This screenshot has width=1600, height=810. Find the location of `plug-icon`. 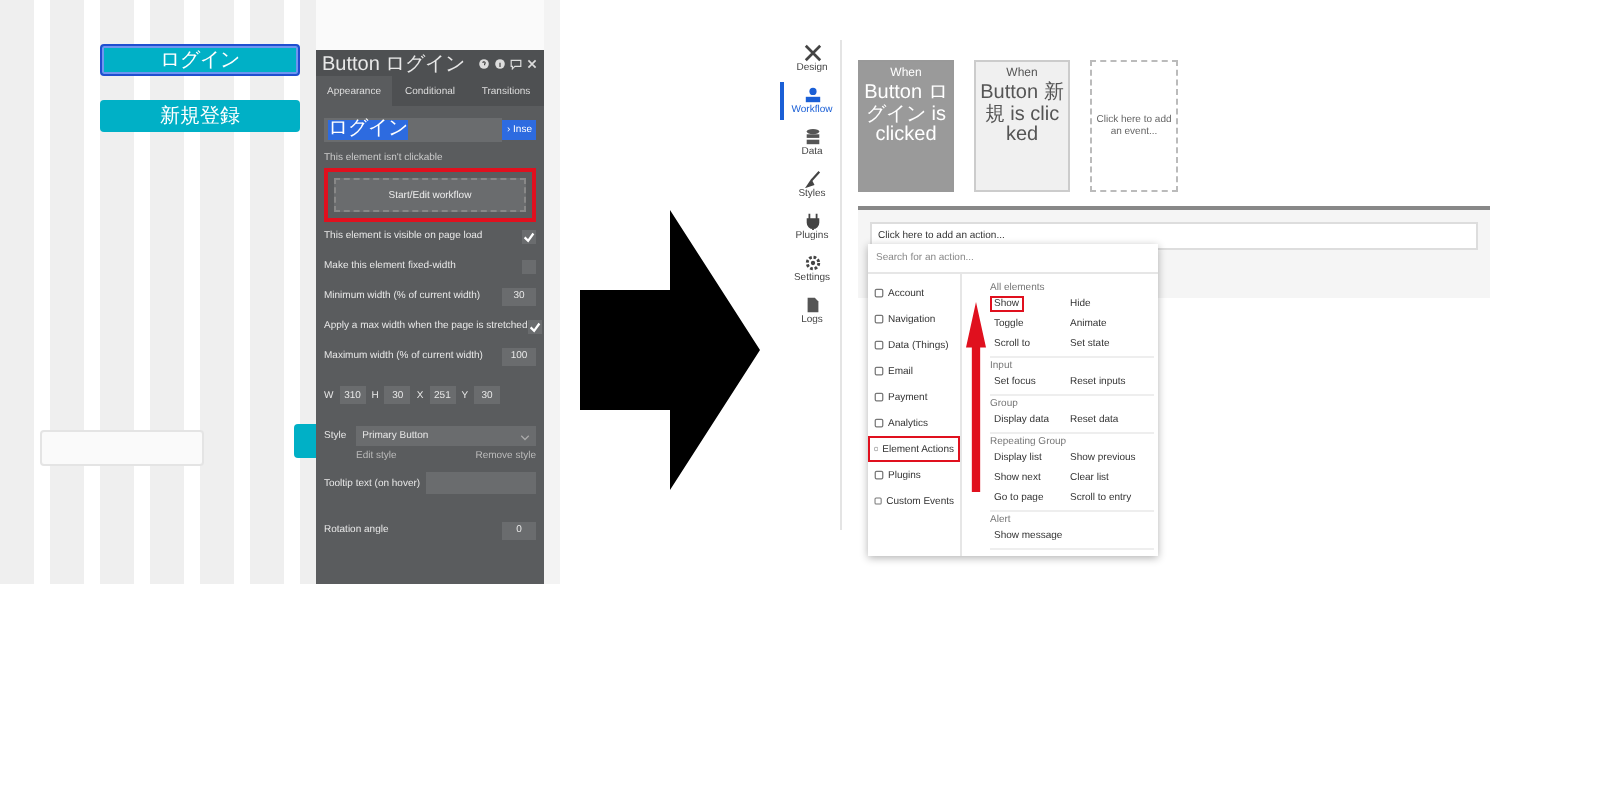

plug-icon is located at coordinates (812, 221).